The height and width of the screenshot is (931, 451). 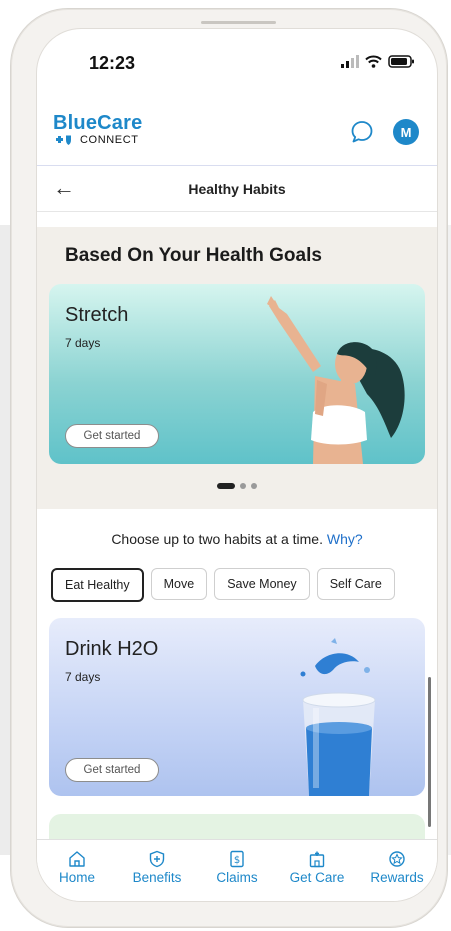 What do you see at coordinates (237, 165) in the screenshot?
I see `header-divider` at bounding box center [237, 165].